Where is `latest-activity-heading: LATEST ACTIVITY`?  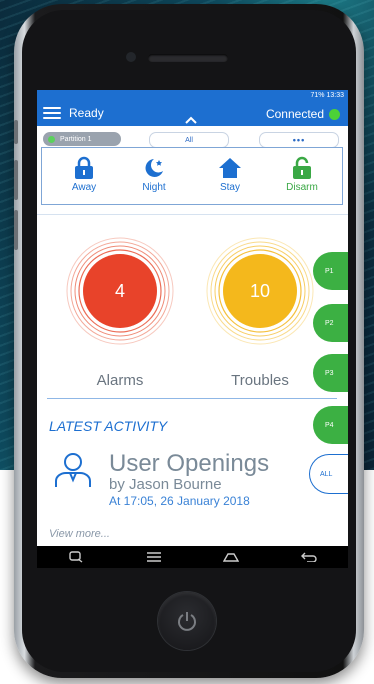 latest-activity-heading: LATEST ACTIVITY is located at coordinates (108, 426).